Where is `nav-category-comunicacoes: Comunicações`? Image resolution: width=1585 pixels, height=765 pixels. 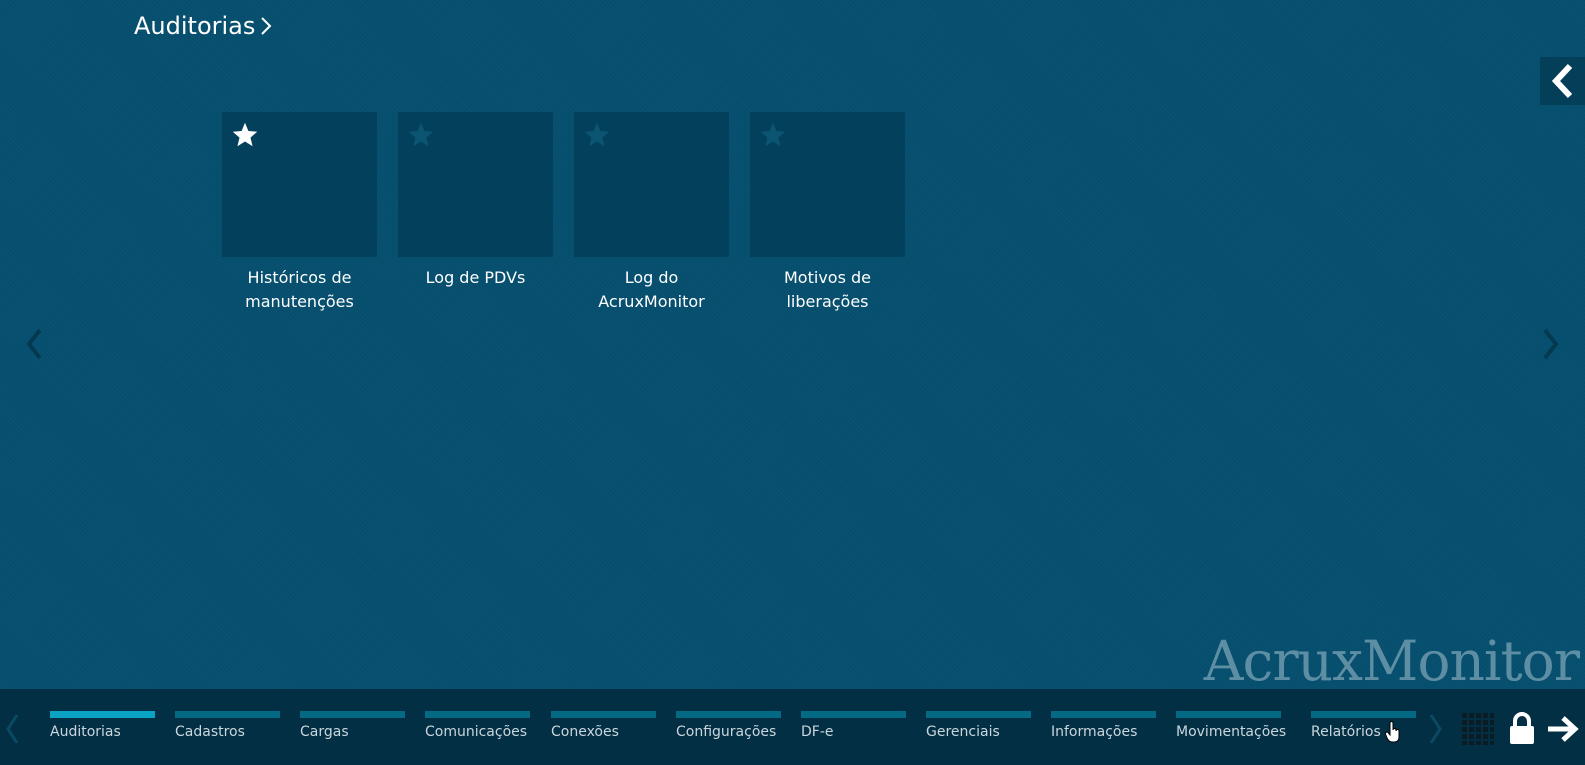
nav-category-comunicacoes: Comunicações is located at coordinates (477, 725).